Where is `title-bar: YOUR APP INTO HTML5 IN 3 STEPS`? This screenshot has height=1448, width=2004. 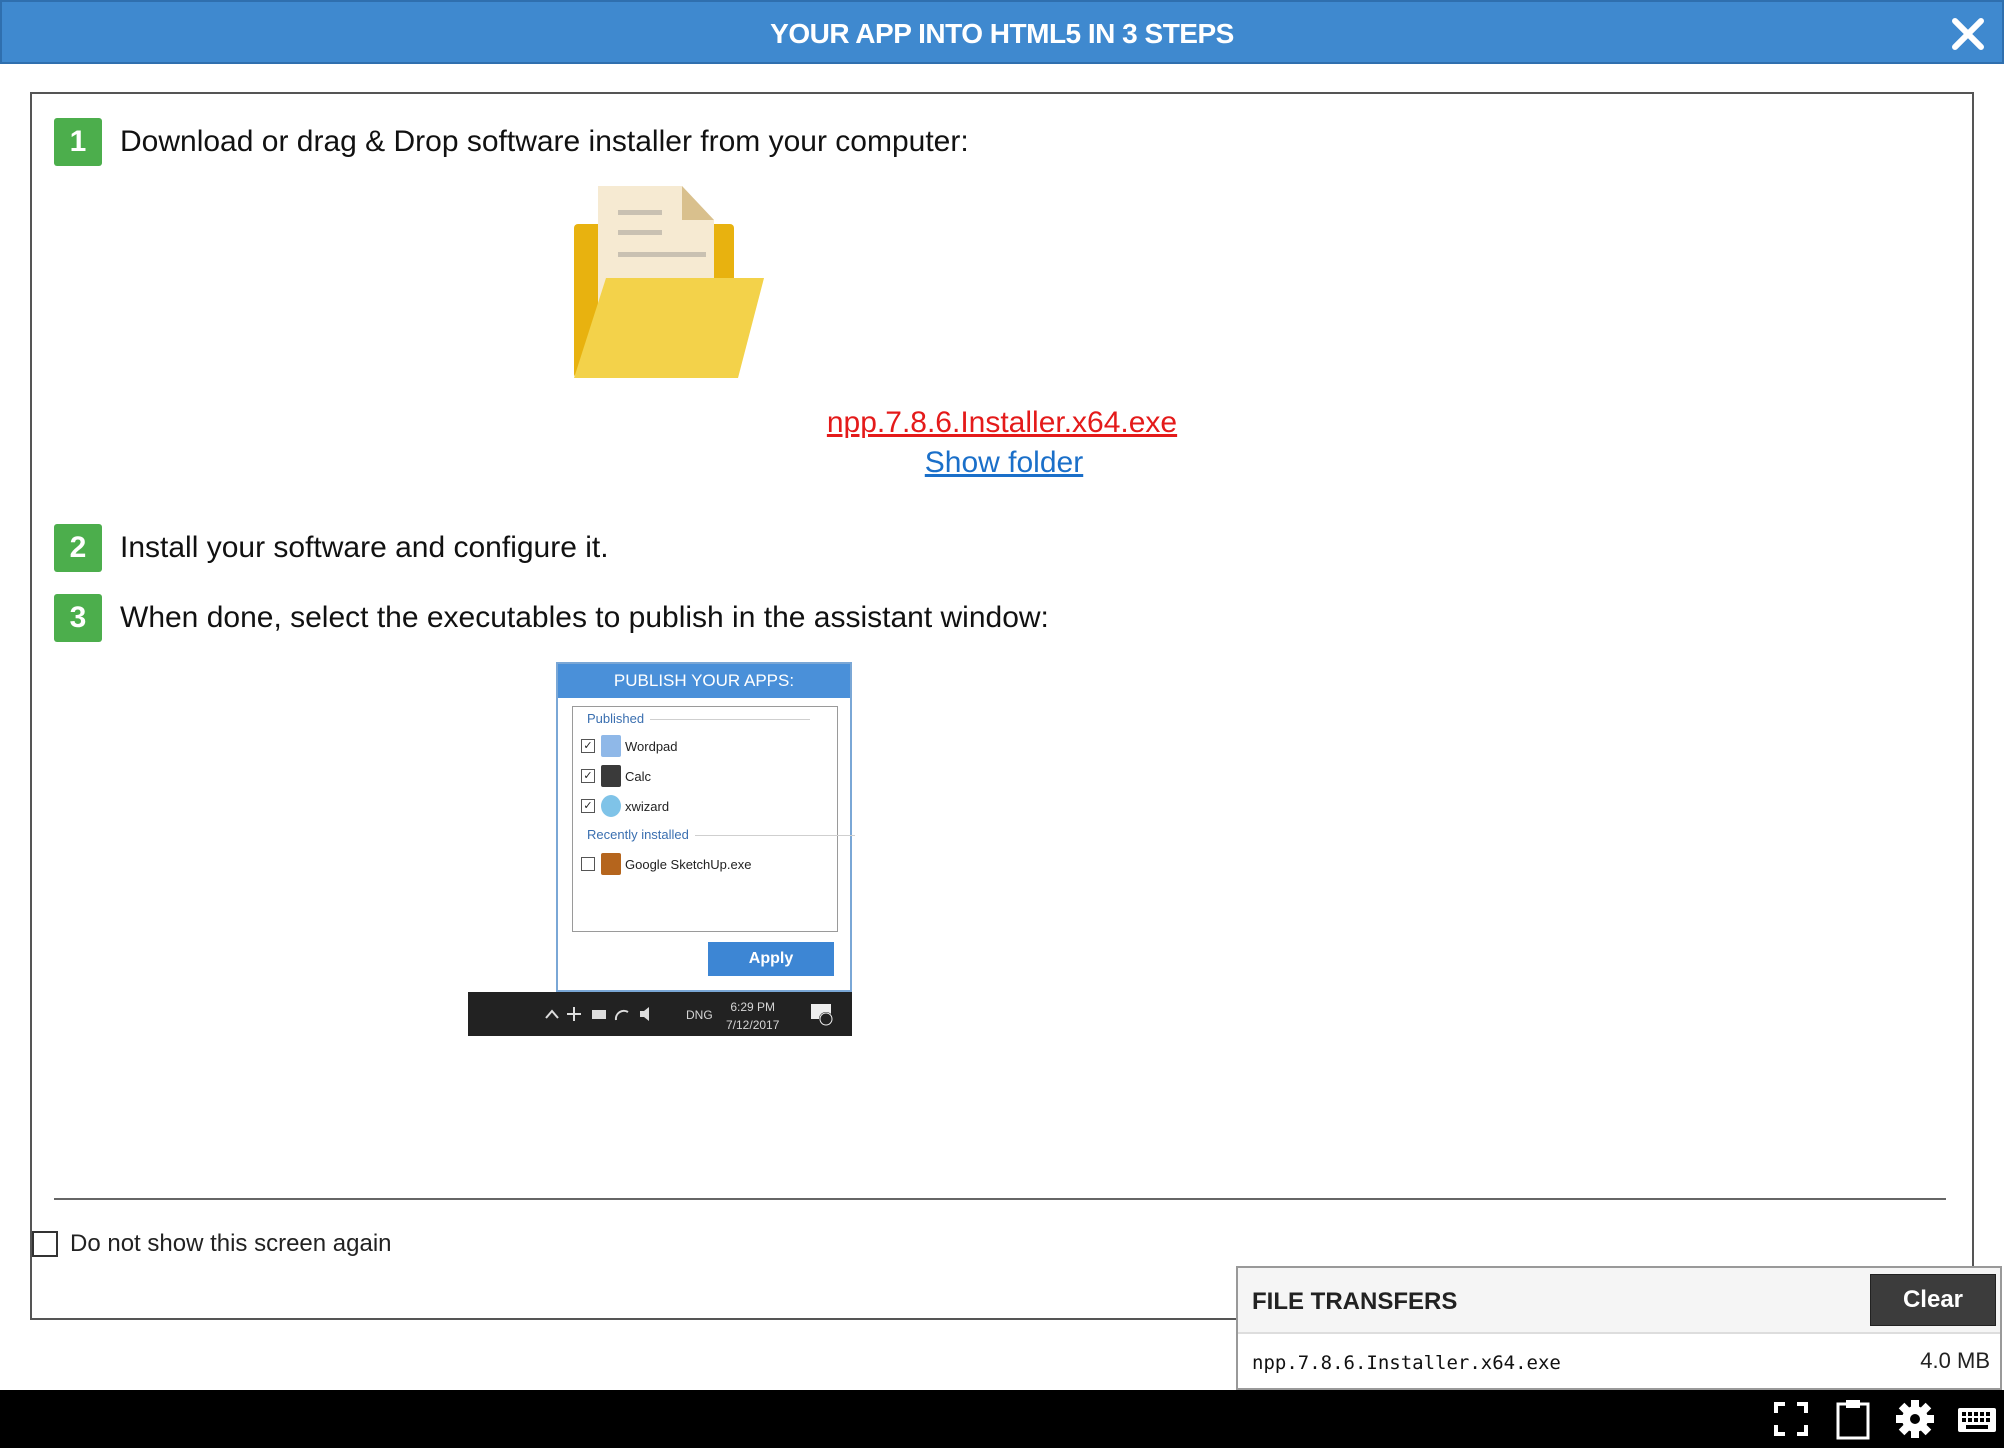 title-bar: YOUR APP INTO HTML5 IN 3 STEPS is located at coordinates (1002, 32).